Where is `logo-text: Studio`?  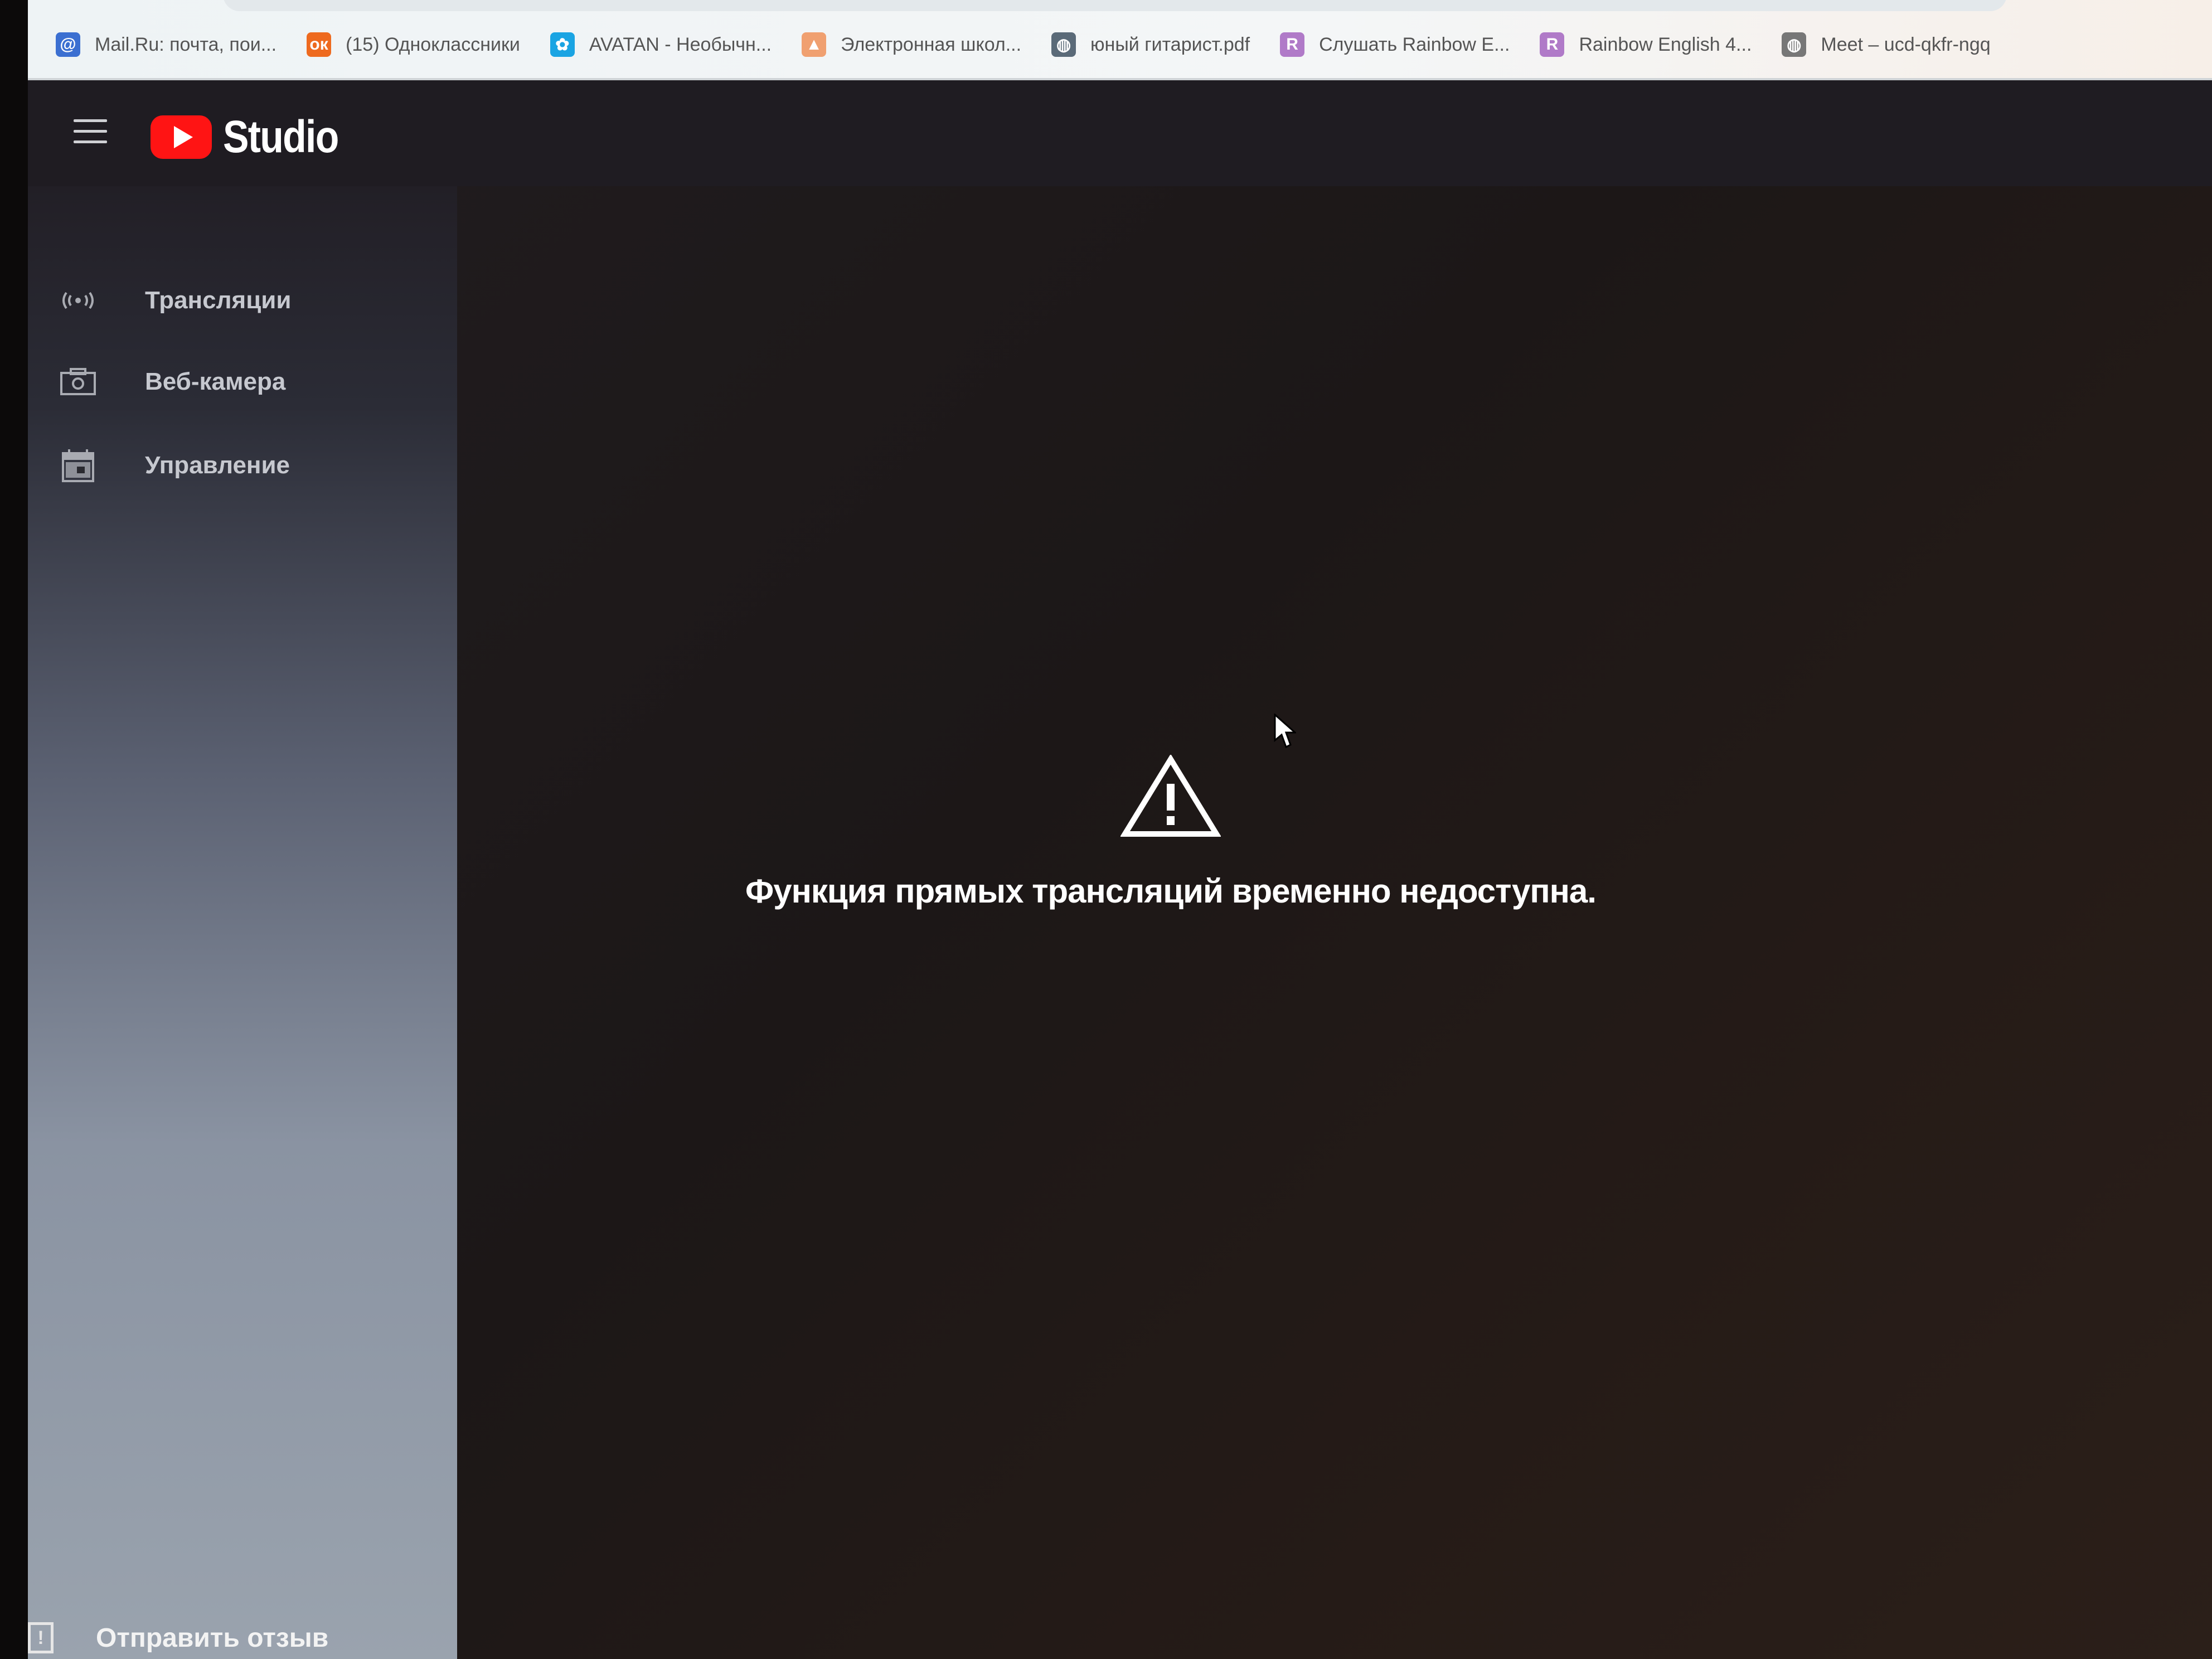 logo-text: Studio is located at coordinates (281, 136).